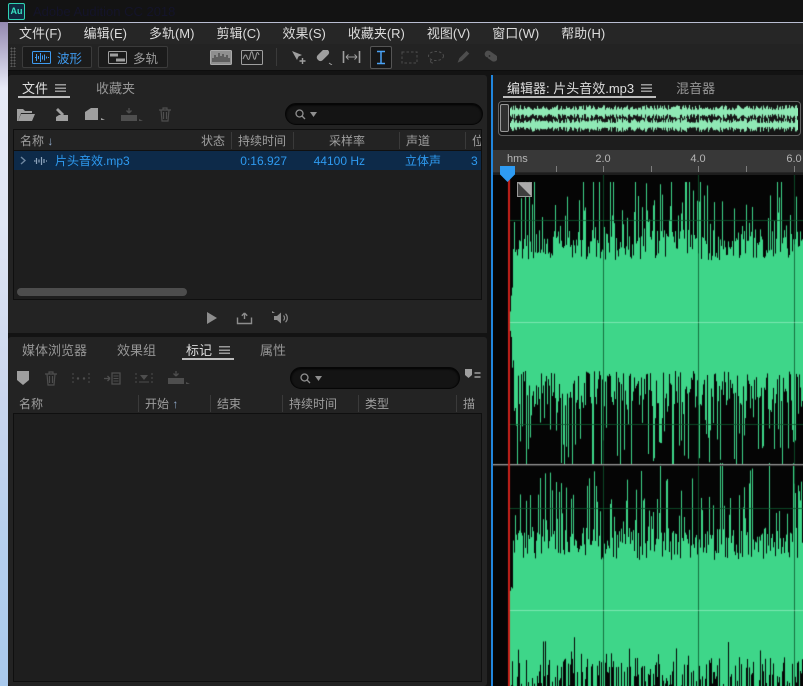 Image resolution: width=803 pixels, height=686 pixels. What do you see at coordinates (205, 140) in the screenshot?
I see `column-status: 状态` at bounding box center [205, 140].